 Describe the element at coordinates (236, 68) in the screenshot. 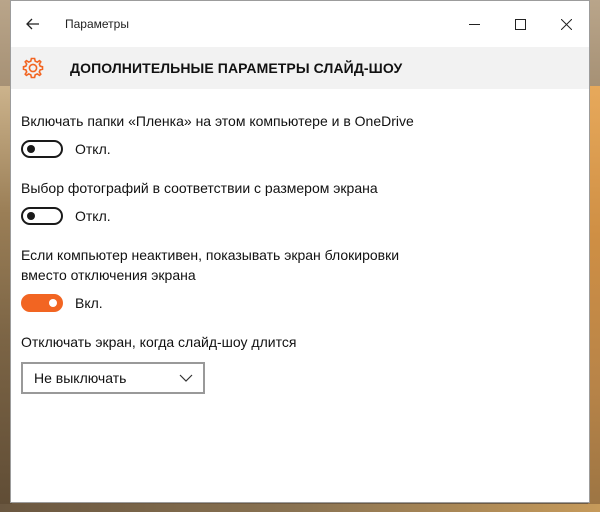

I see `page-title: ДОПОЛНИТЕЛЬНЫЕ ПАРАМЕТРЫ СЛАЙД-ШОУ` at that location.